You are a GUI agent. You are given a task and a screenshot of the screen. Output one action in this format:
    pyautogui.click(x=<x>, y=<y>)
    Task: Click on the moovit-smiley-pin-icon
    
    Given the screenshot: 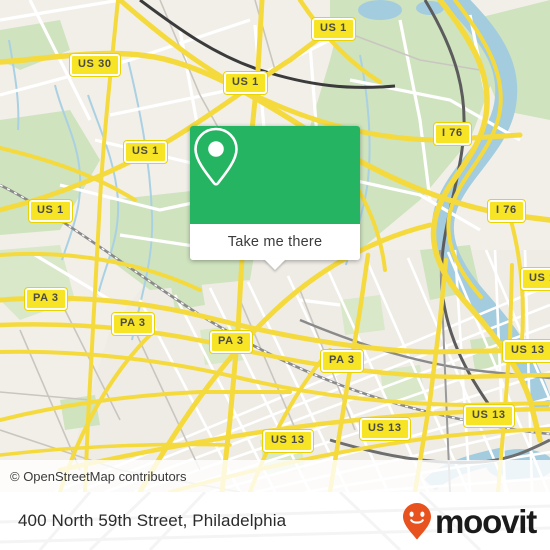 What is the action you would take?
    pyautogui.click(x=417, y=521)
    